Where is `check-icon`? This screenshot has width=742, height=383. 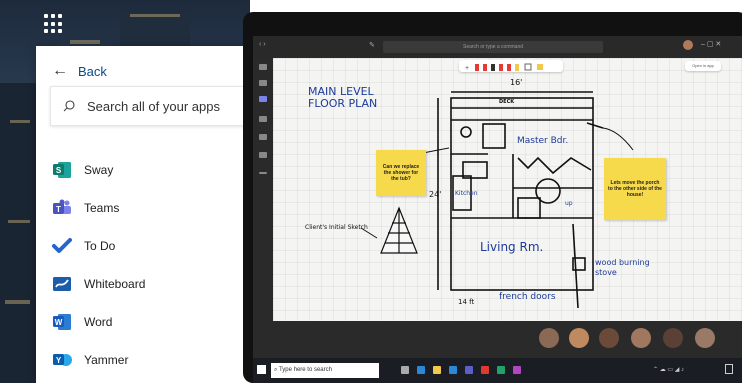 check-icon is located at coordinates (62, 246).